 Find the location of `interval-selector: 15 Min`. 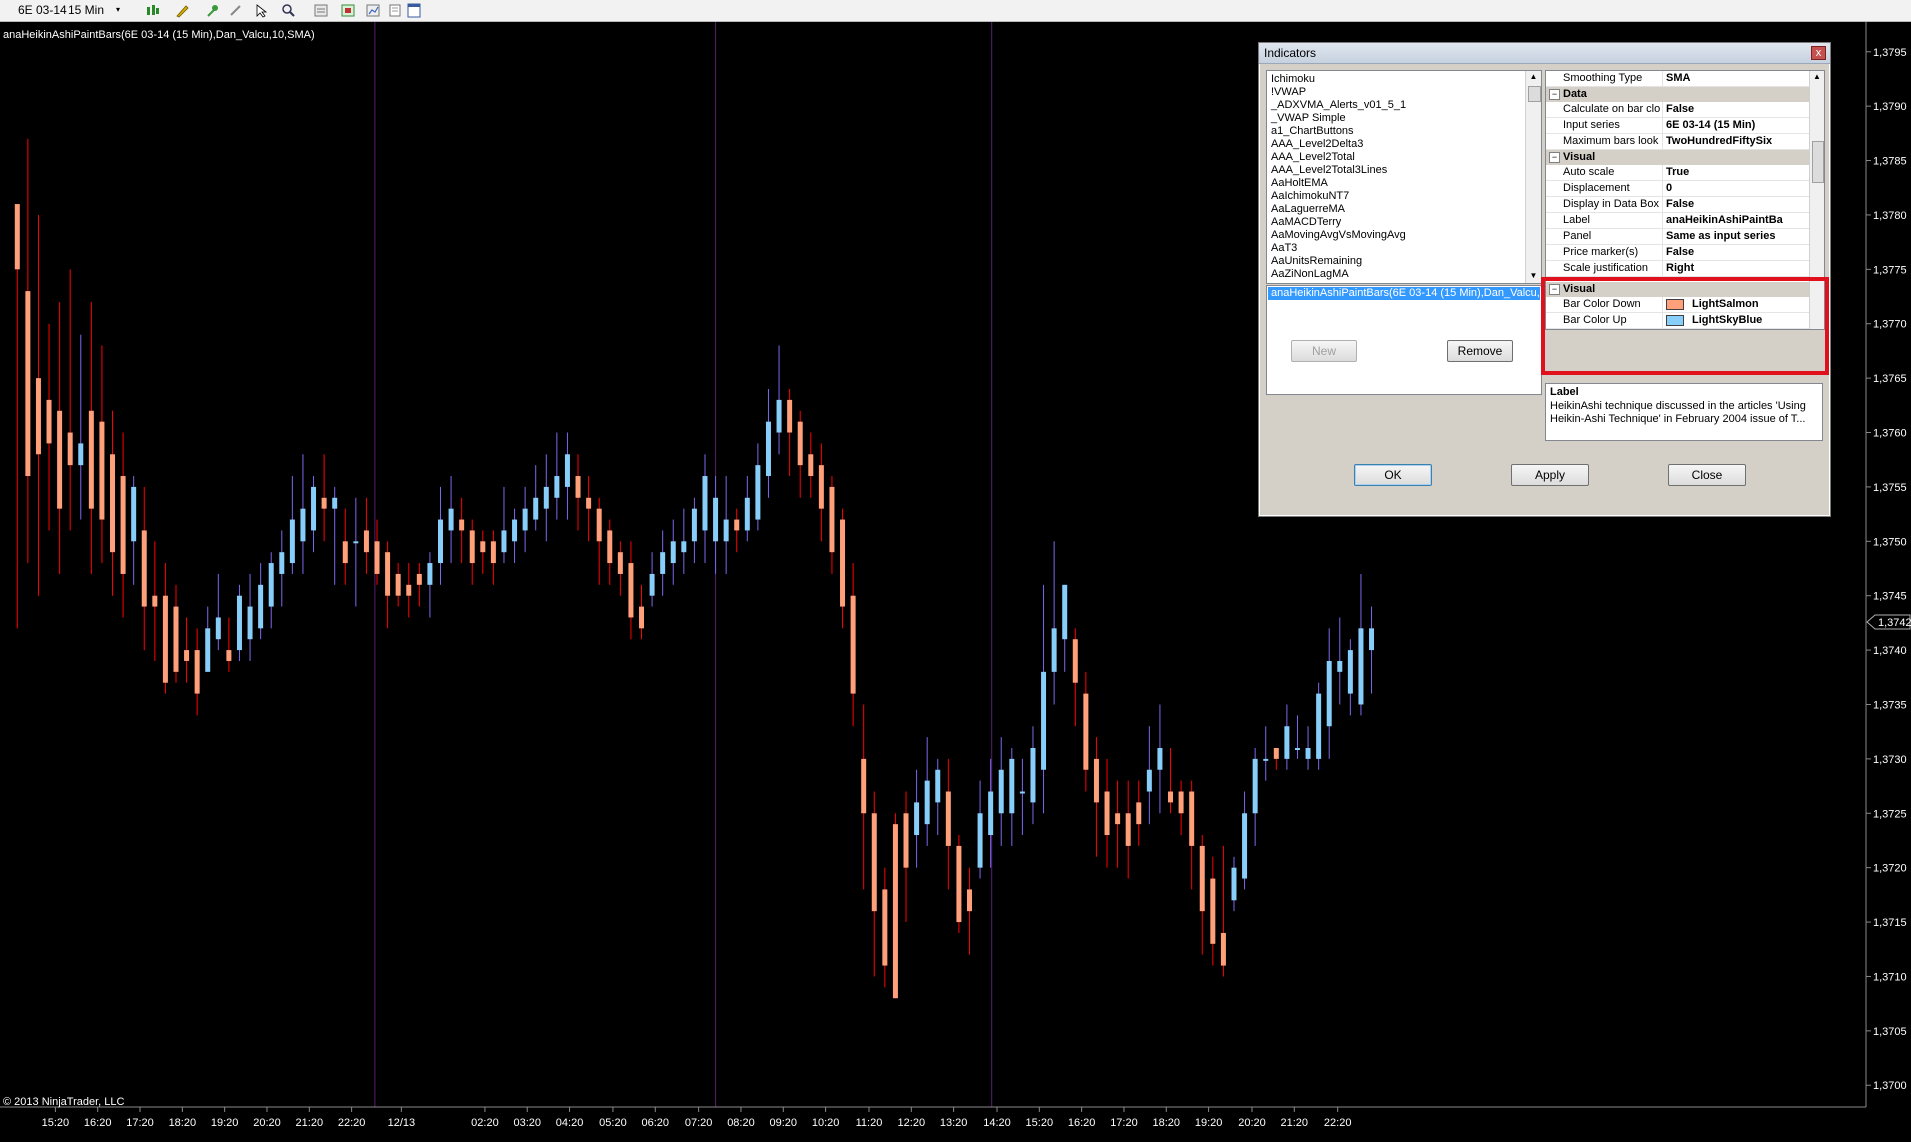

interval-selector: 15 Min is located at coordinates (86, 10).